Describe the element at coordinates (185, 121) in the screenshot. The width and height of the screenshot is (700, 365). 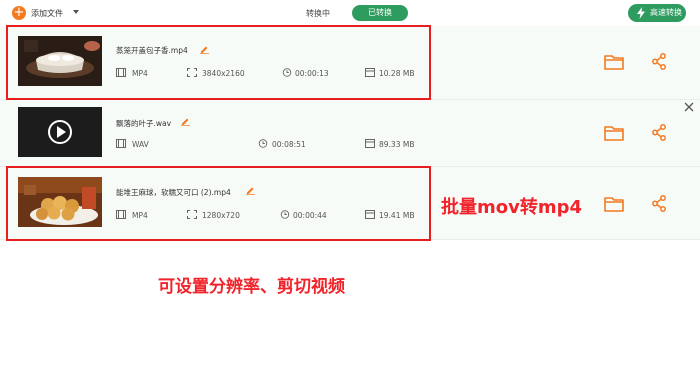
I see `edit-icon` at that location.